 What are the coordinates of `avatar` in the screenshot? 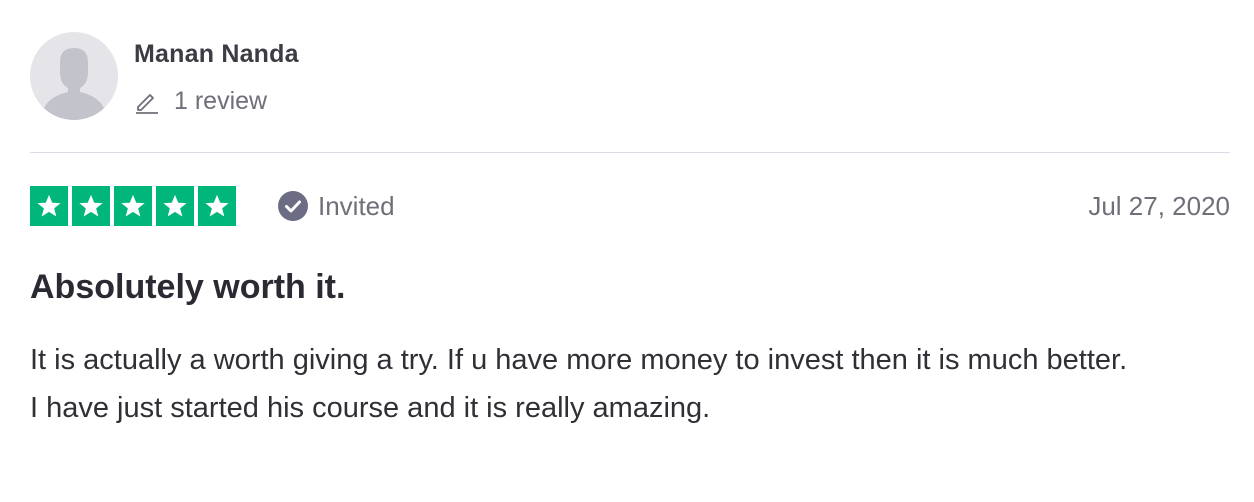 It's located at (74, 76).